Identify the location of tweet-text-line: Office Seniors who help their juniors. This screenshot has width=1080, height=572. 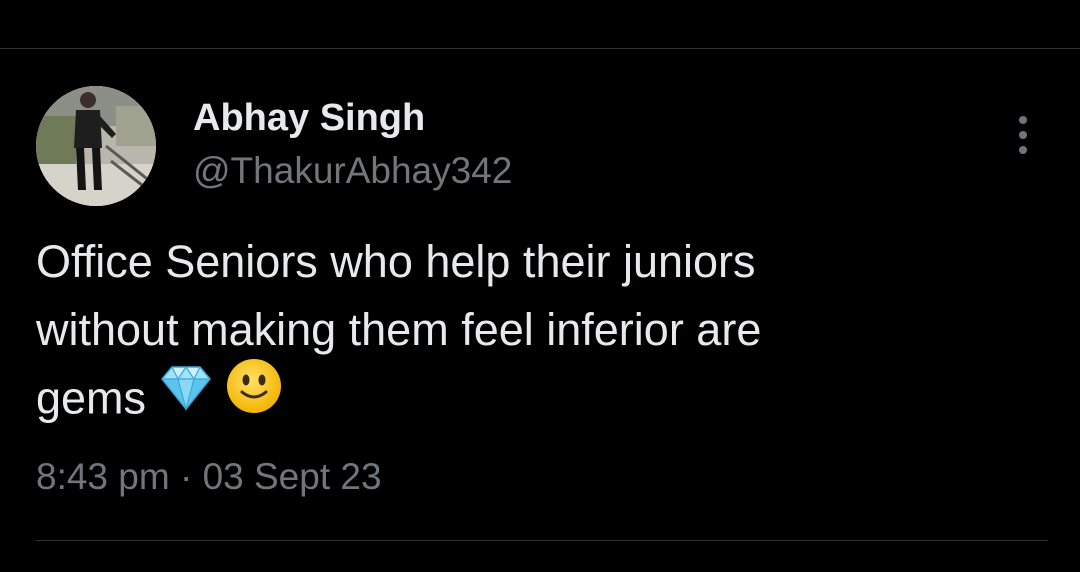
(396, 261).